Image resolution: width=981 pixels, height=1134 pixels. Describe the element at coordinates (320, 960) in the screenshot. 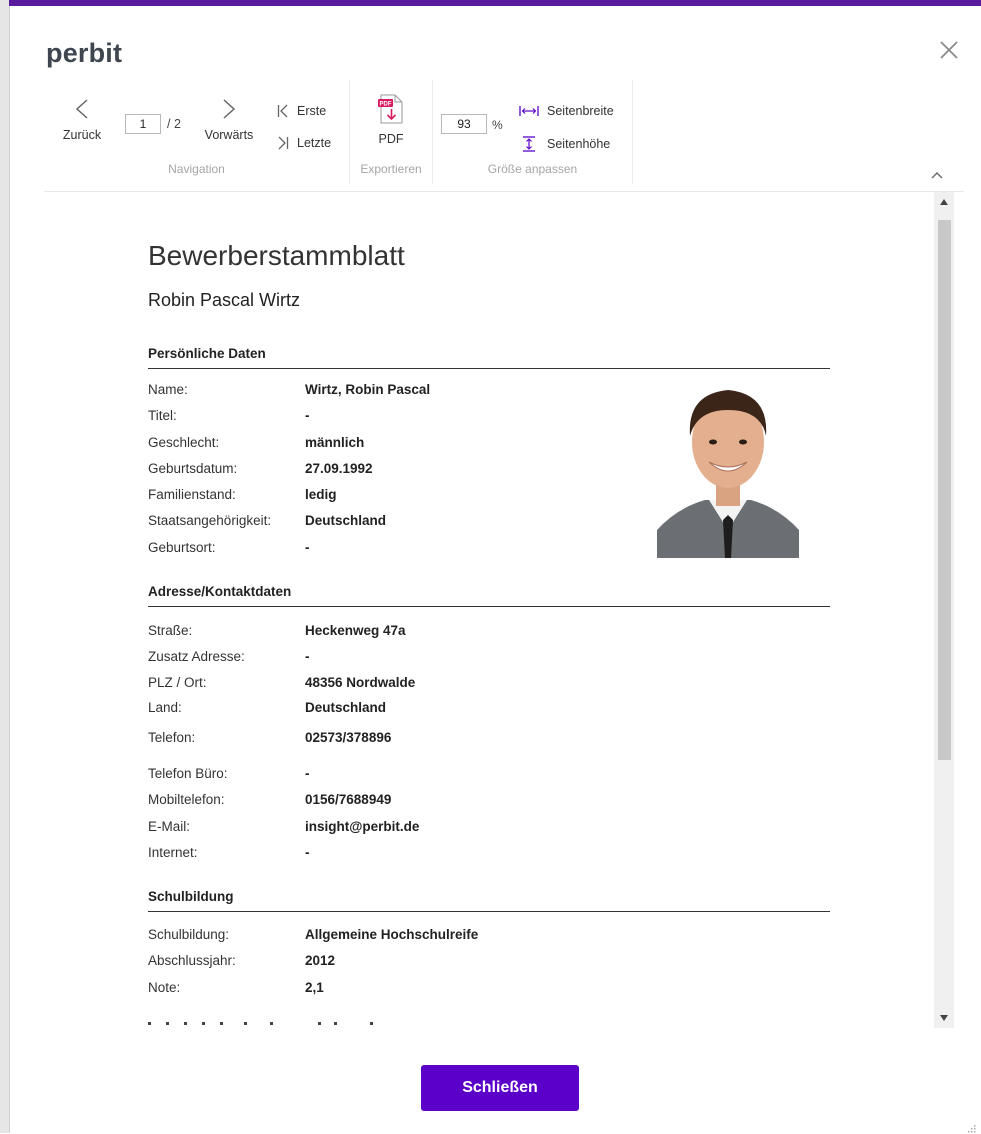

I see `field-value: 2012` at that location.